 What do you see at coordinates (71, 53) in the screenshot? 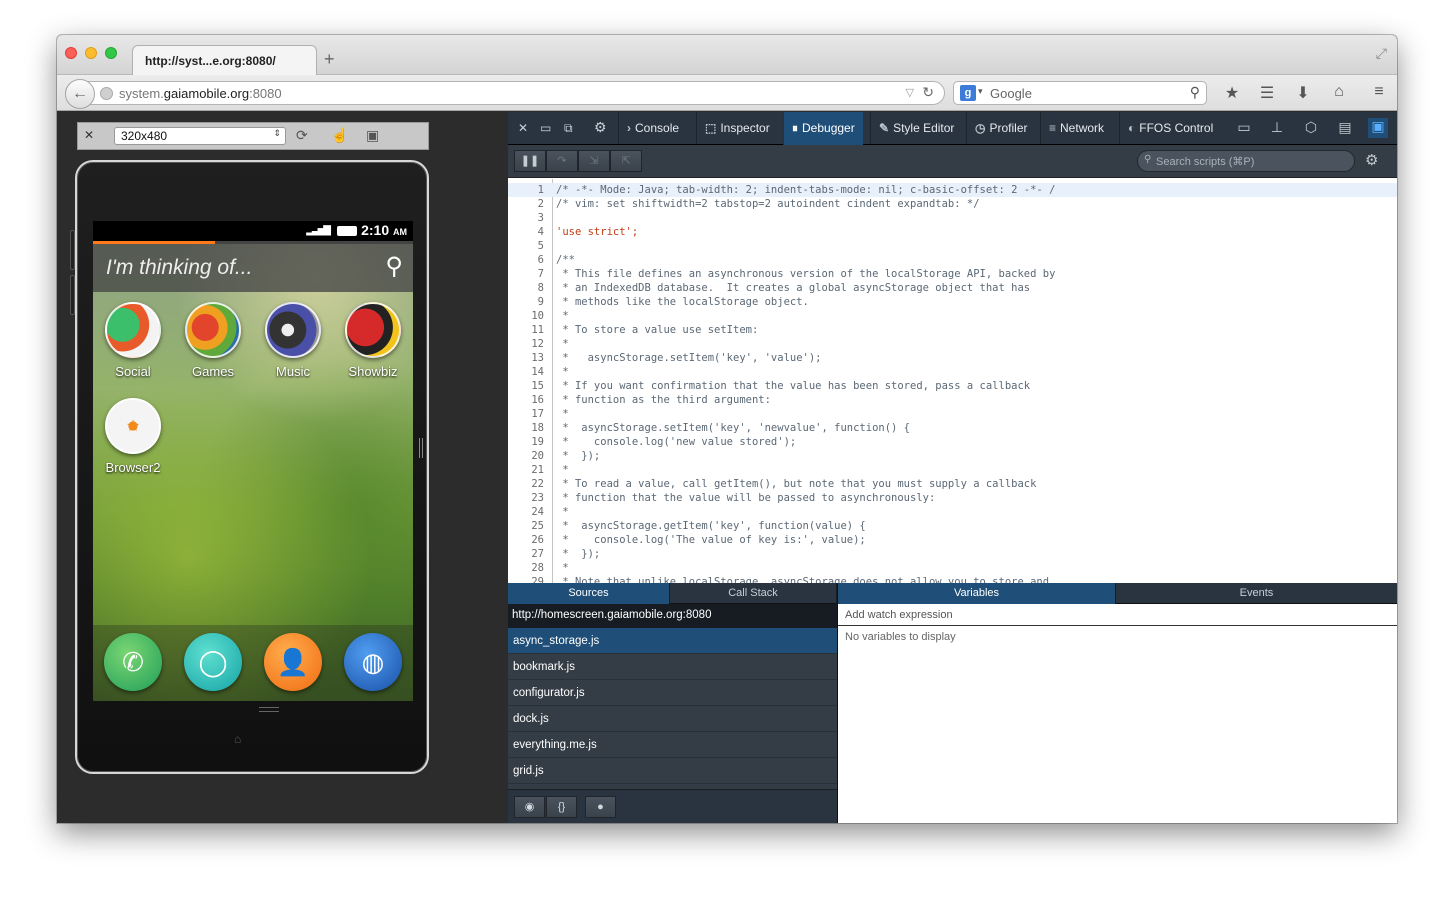
I see `close-window-button` at bounding box center [71, 53].